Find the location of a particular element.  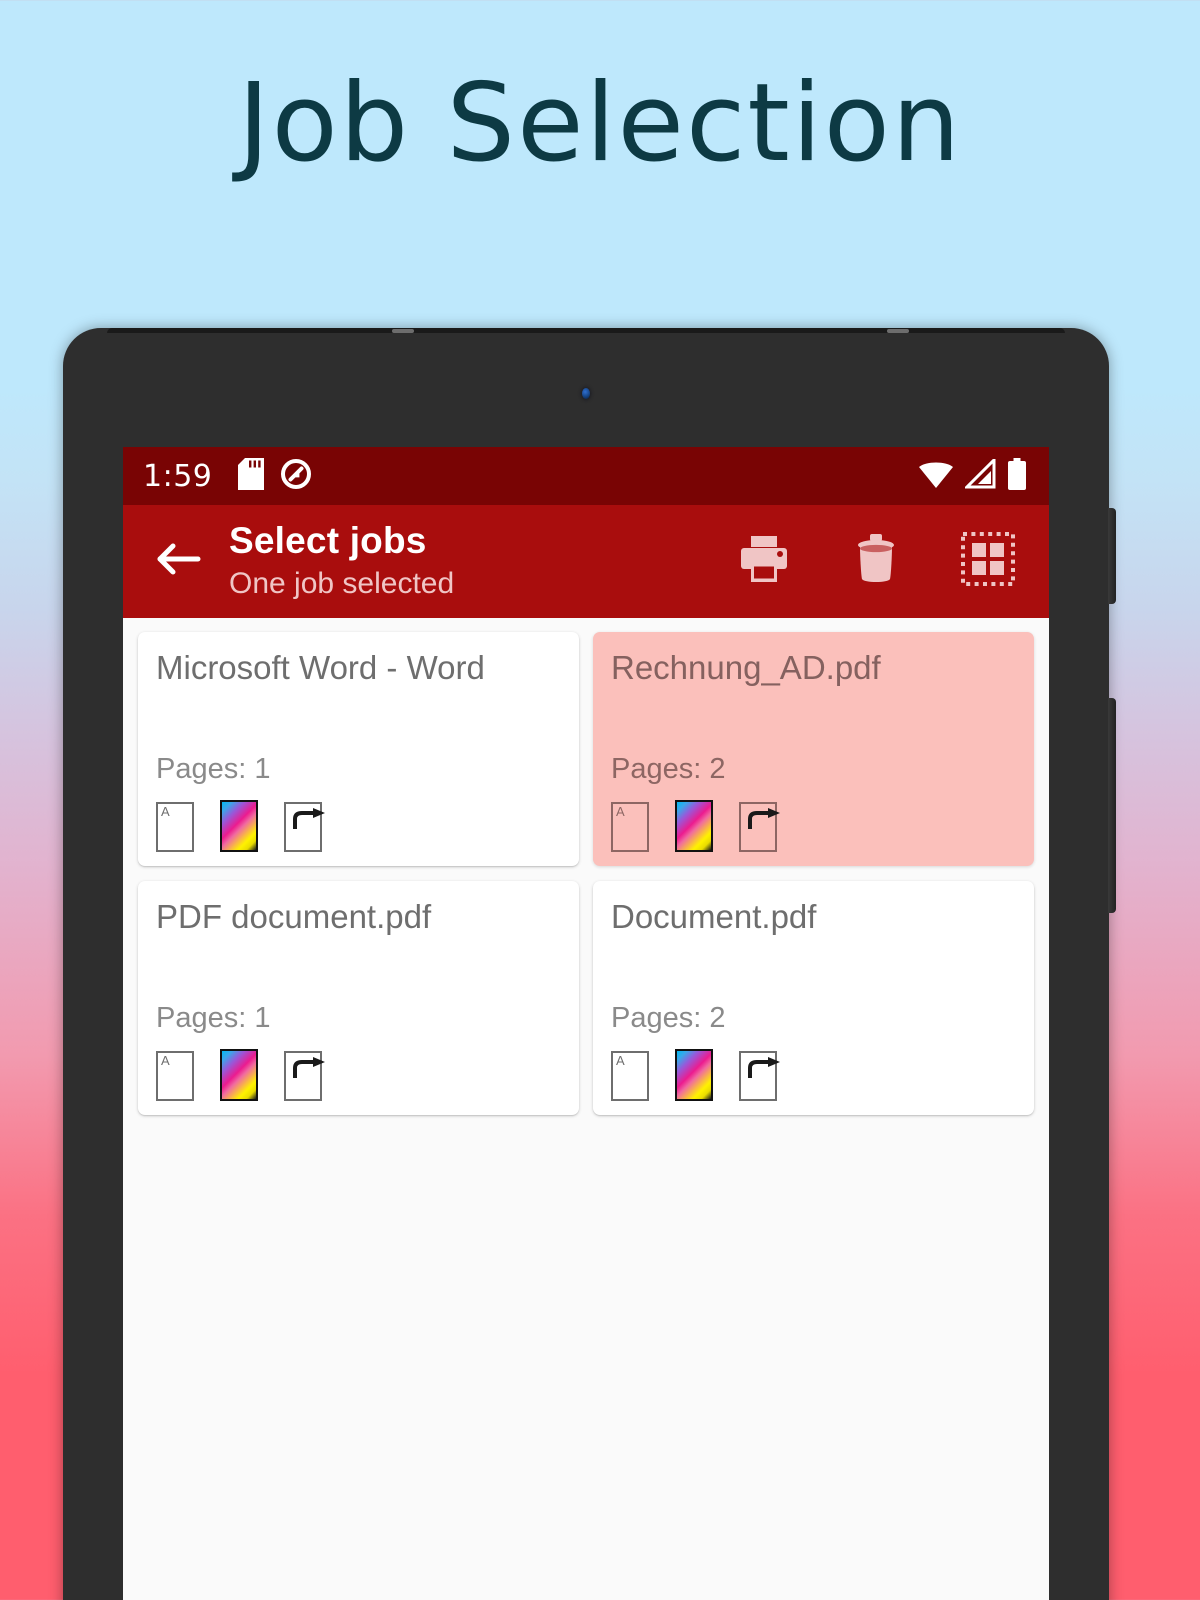

back-arrow-icon is located at coordinates (178, 561).